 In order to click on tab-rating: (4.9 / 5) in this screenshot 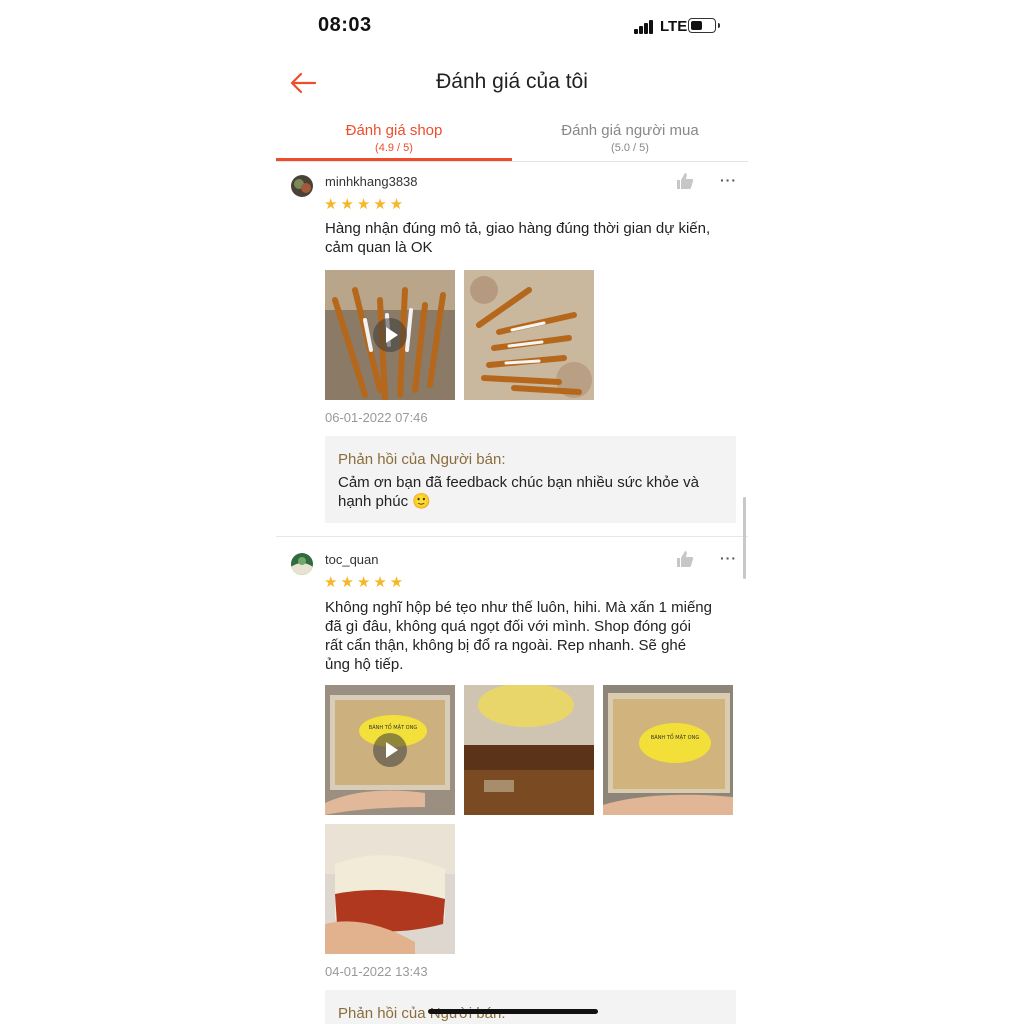, I will do `click(394, 148)`.